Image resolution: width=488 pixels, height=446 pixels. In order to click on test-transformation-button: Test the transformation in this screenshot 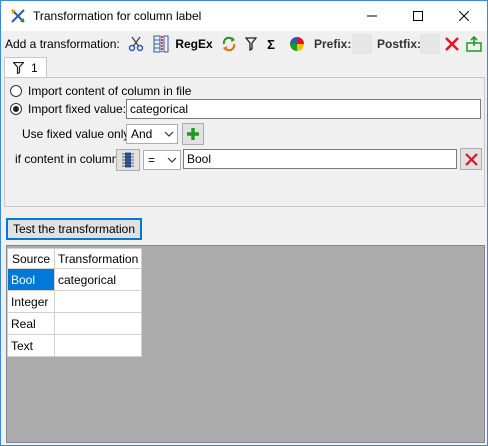, I will do `click(74, 229)`.